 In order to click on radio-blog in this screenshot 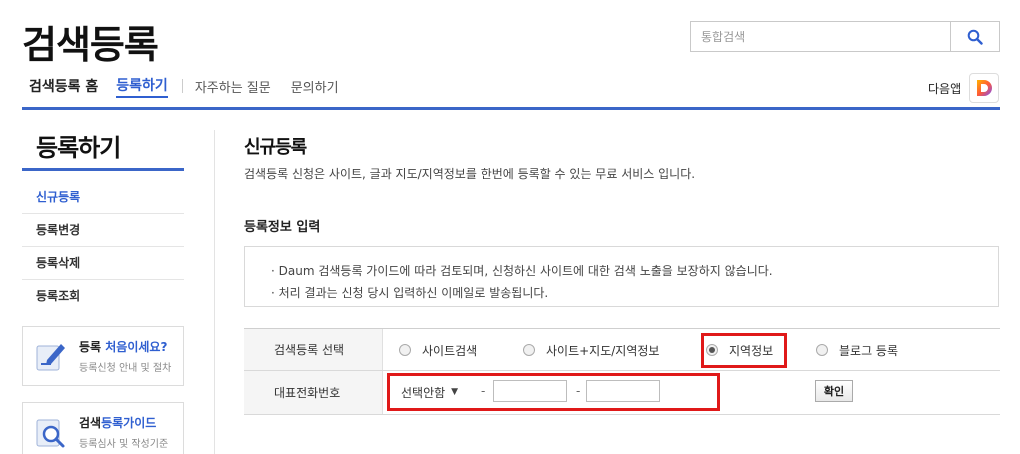, I will do `click(822, 350)`.